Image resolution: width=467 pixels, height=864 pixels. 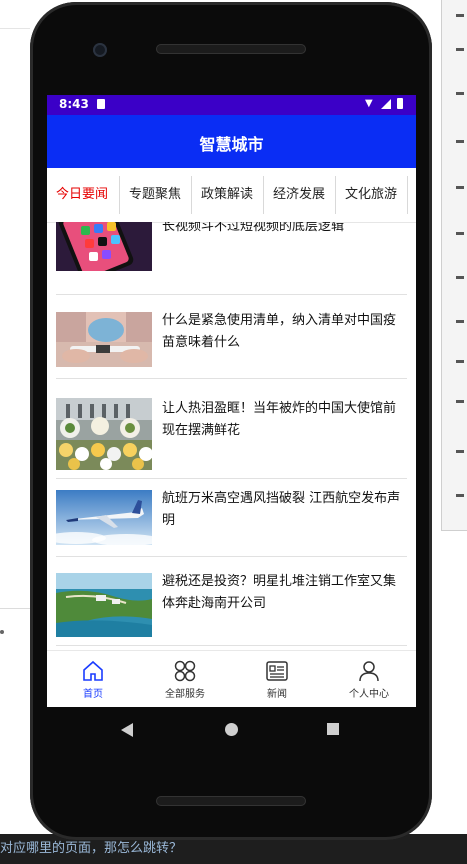 What do you see at coordinates (231, 105) in the screenshot?
I see `status-bar: 8:43 ▼` at bounding box center [231, 105].